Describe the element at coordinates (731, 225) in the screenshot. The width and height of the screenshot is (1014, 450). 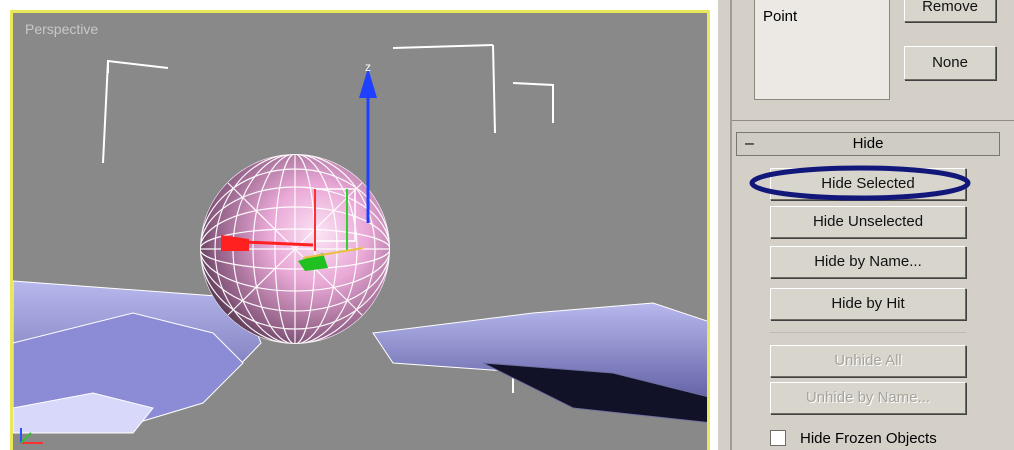
I see `panel-divider` at that location.